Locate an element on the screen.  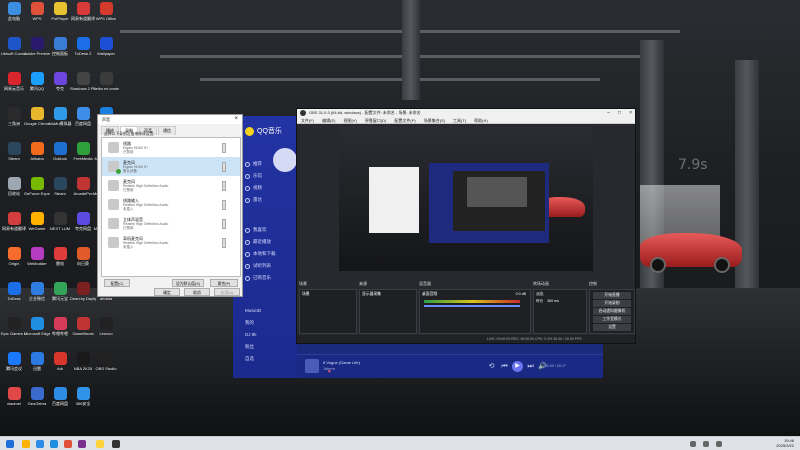
desktop-icon: GameBoost is located at coordinates (83, 326).